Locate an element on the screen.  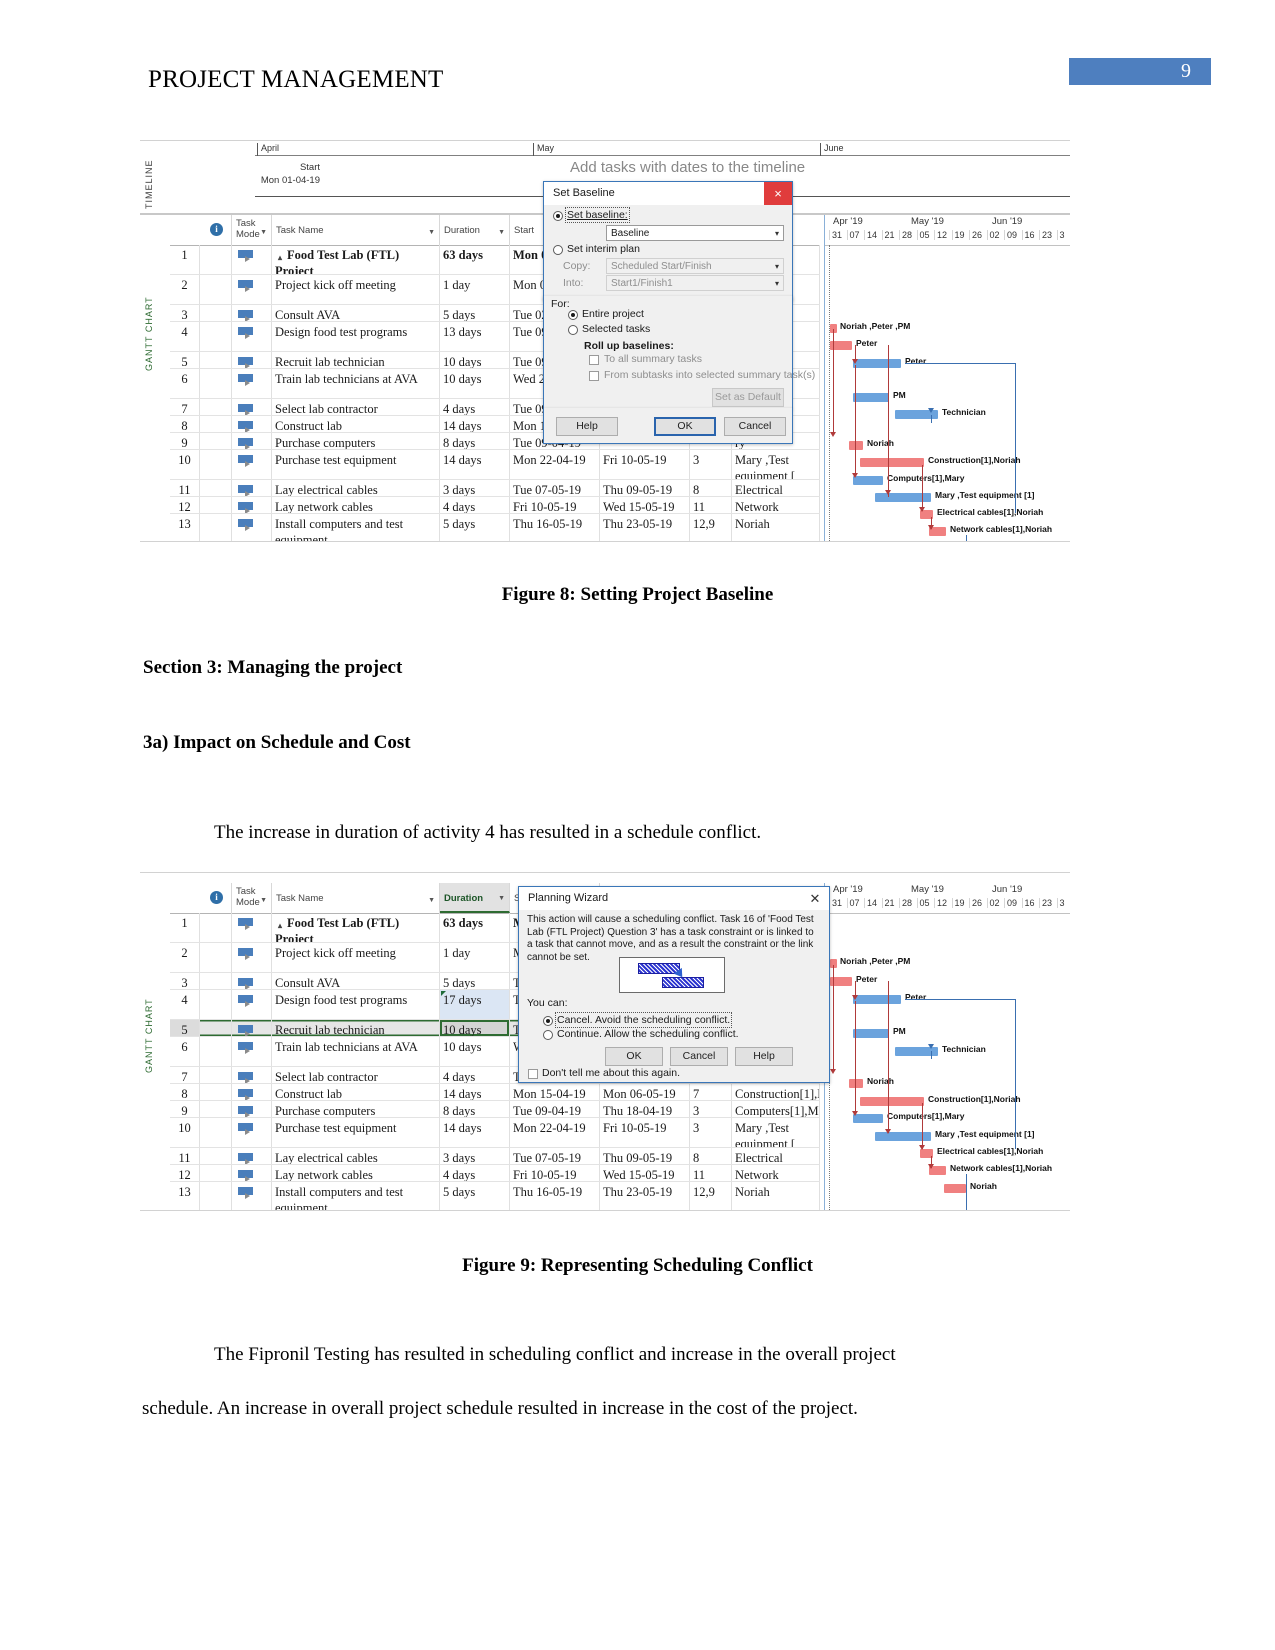
task-name-cell: Purchase computers is located at coordinates (356, 441).